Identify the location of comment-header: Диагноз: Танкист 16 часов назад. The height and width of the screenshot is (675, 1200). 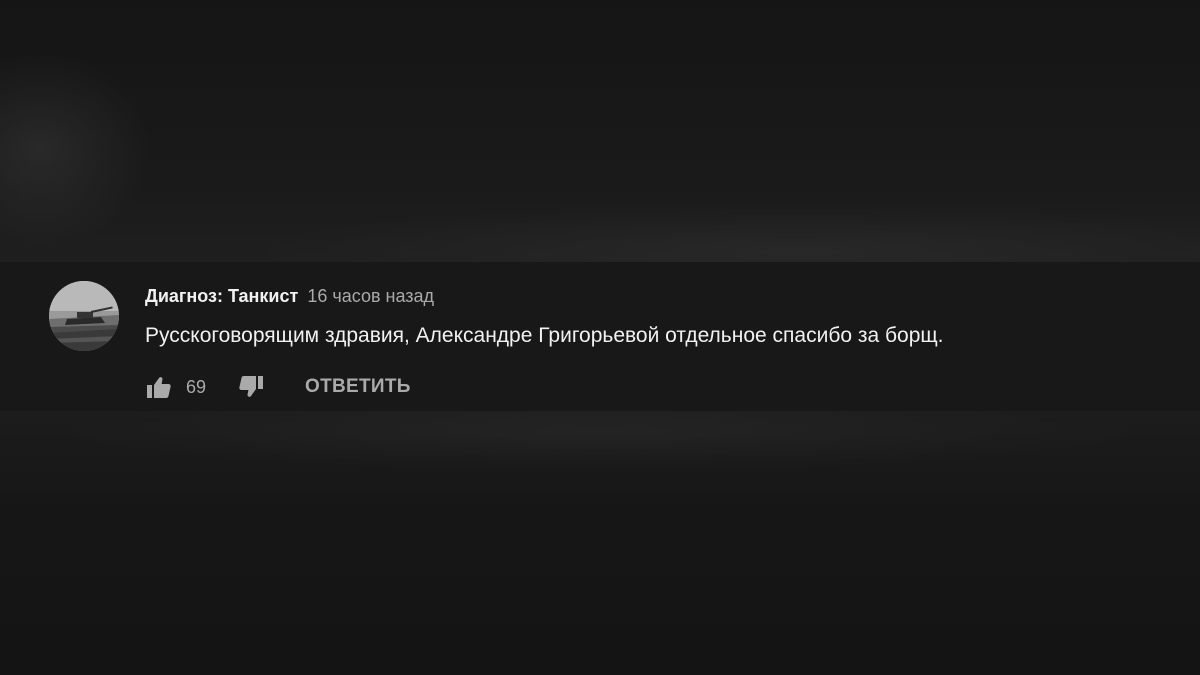
(289, 296).